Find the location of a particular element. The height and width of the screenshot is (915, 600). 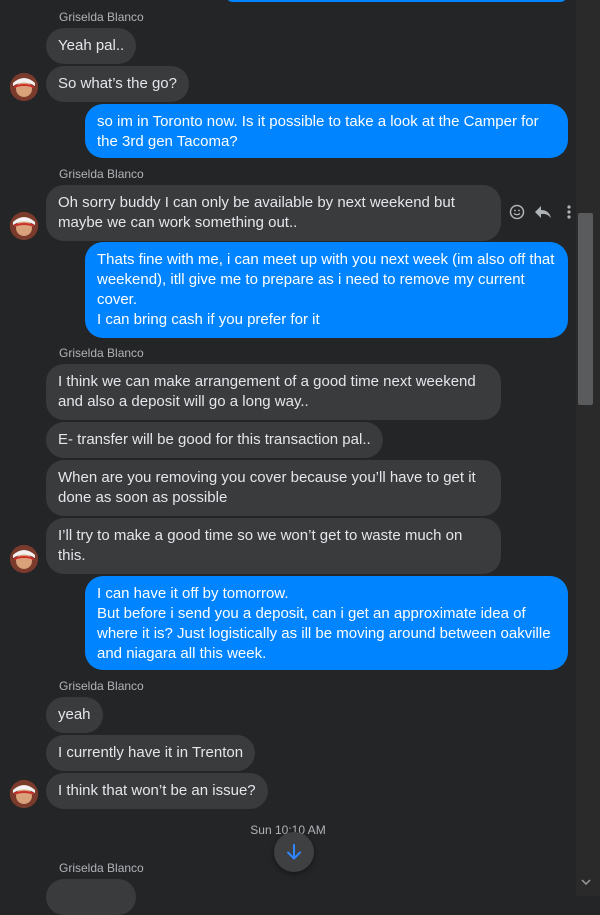

reply-icon is located at coordinates (543, 212).